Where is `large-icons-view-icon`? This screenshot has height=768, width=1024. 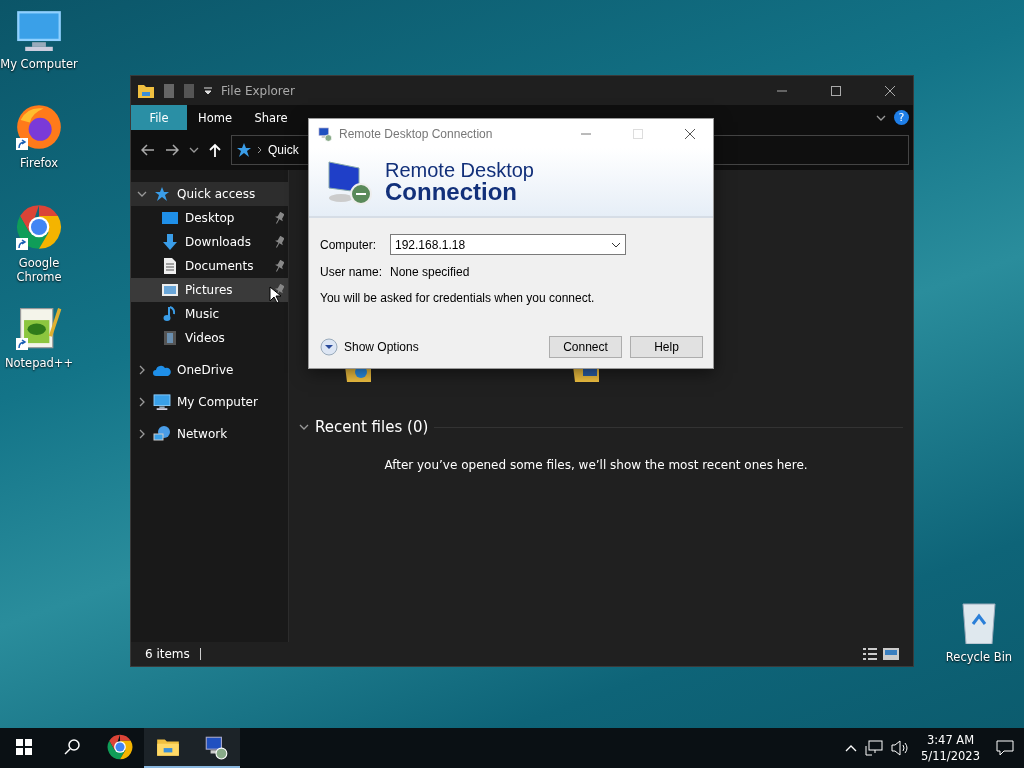 large-icons-view-icon is located at coordinates (891, 654).